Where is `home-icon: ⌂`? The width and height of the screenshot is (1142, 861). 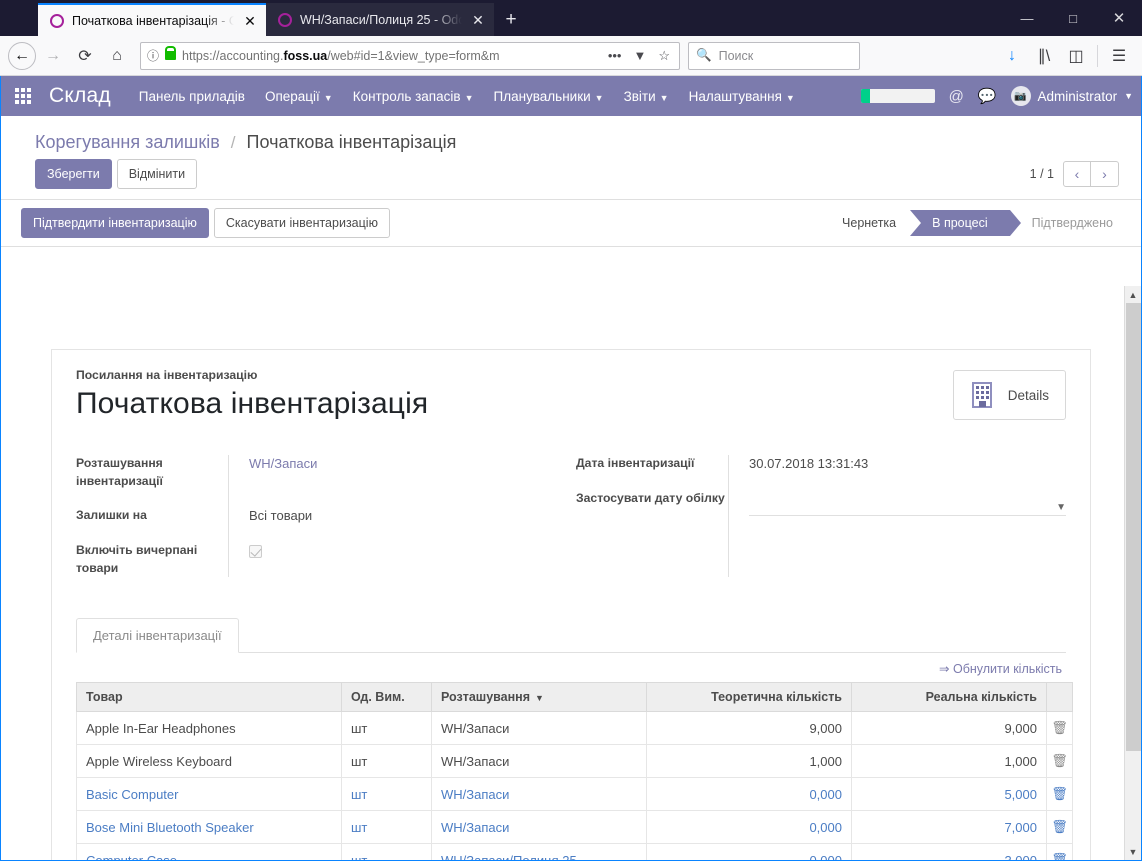 home-icon: ⌂ is located at coordinates (117, 56).